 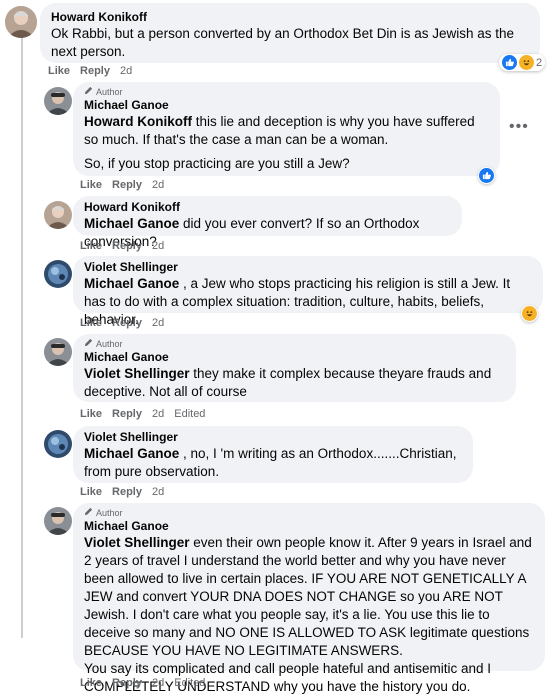 What do you see at coordinates (22, 338) in the screenshot?
I see `thread-line` at bounding box center [22, 338].